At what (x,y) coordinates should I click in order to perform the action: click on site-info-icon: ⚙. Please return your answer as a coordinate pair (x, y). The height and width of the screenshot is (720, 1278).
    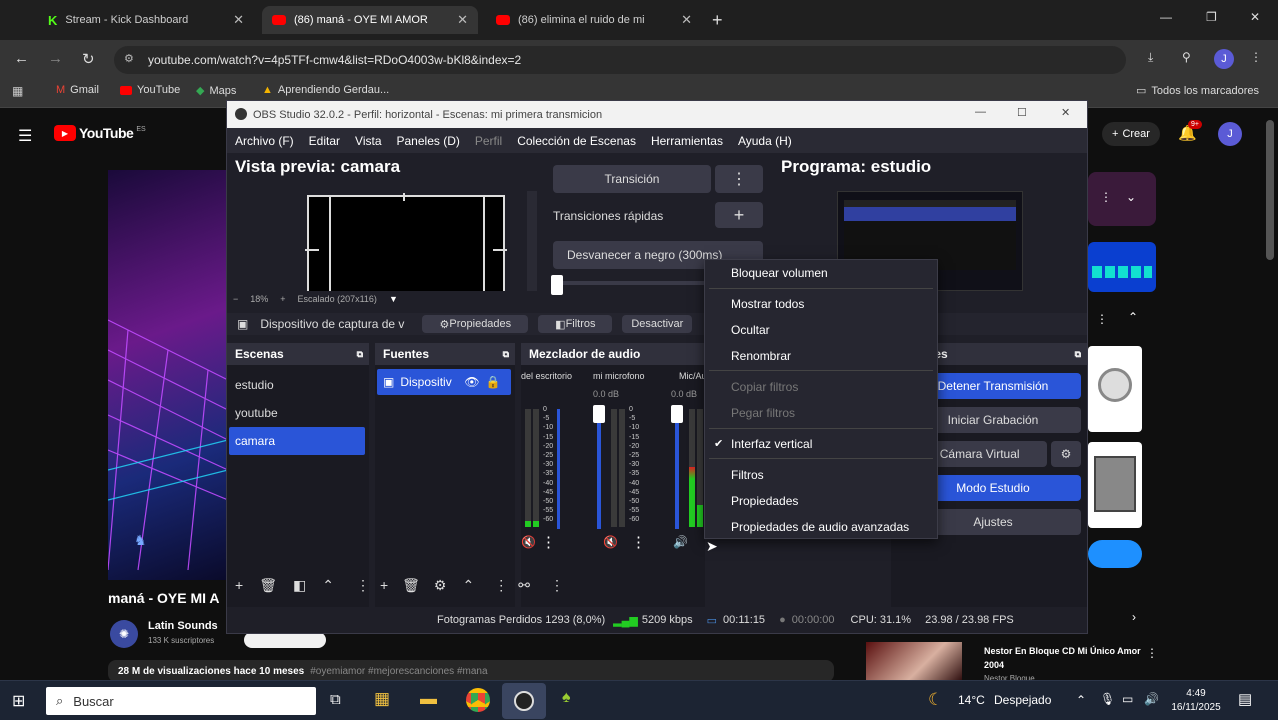
    Looking at the image, I should click on (129, 58).